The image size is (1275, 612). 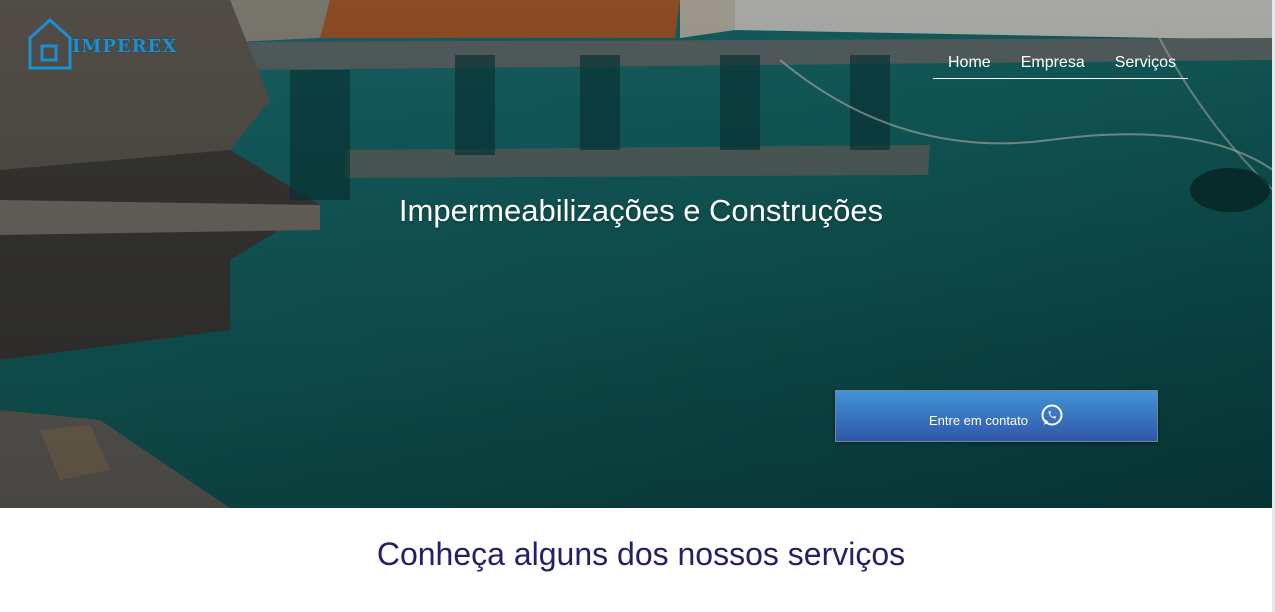 I want to click on imperex-logo: IMPEREX, so click(x=118, y=44).